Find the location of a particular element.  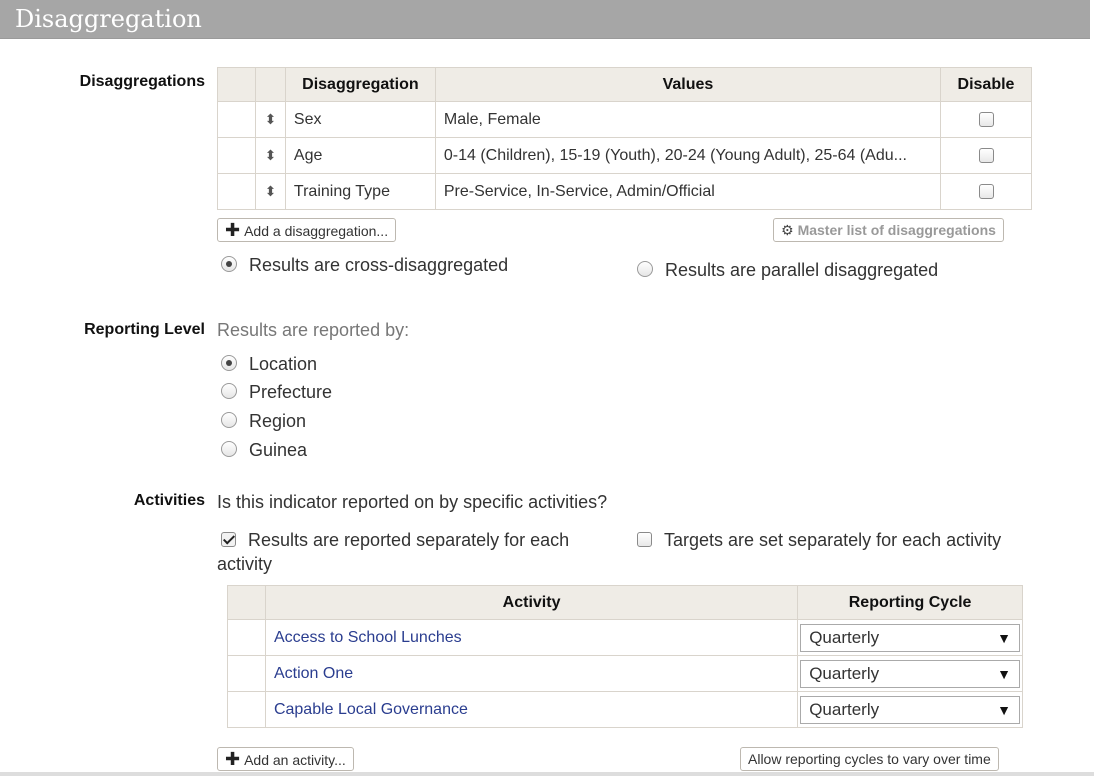

disaggregation-values: Pre-Service, In-Service, Admin/Official is located at coordinates (688, 191).